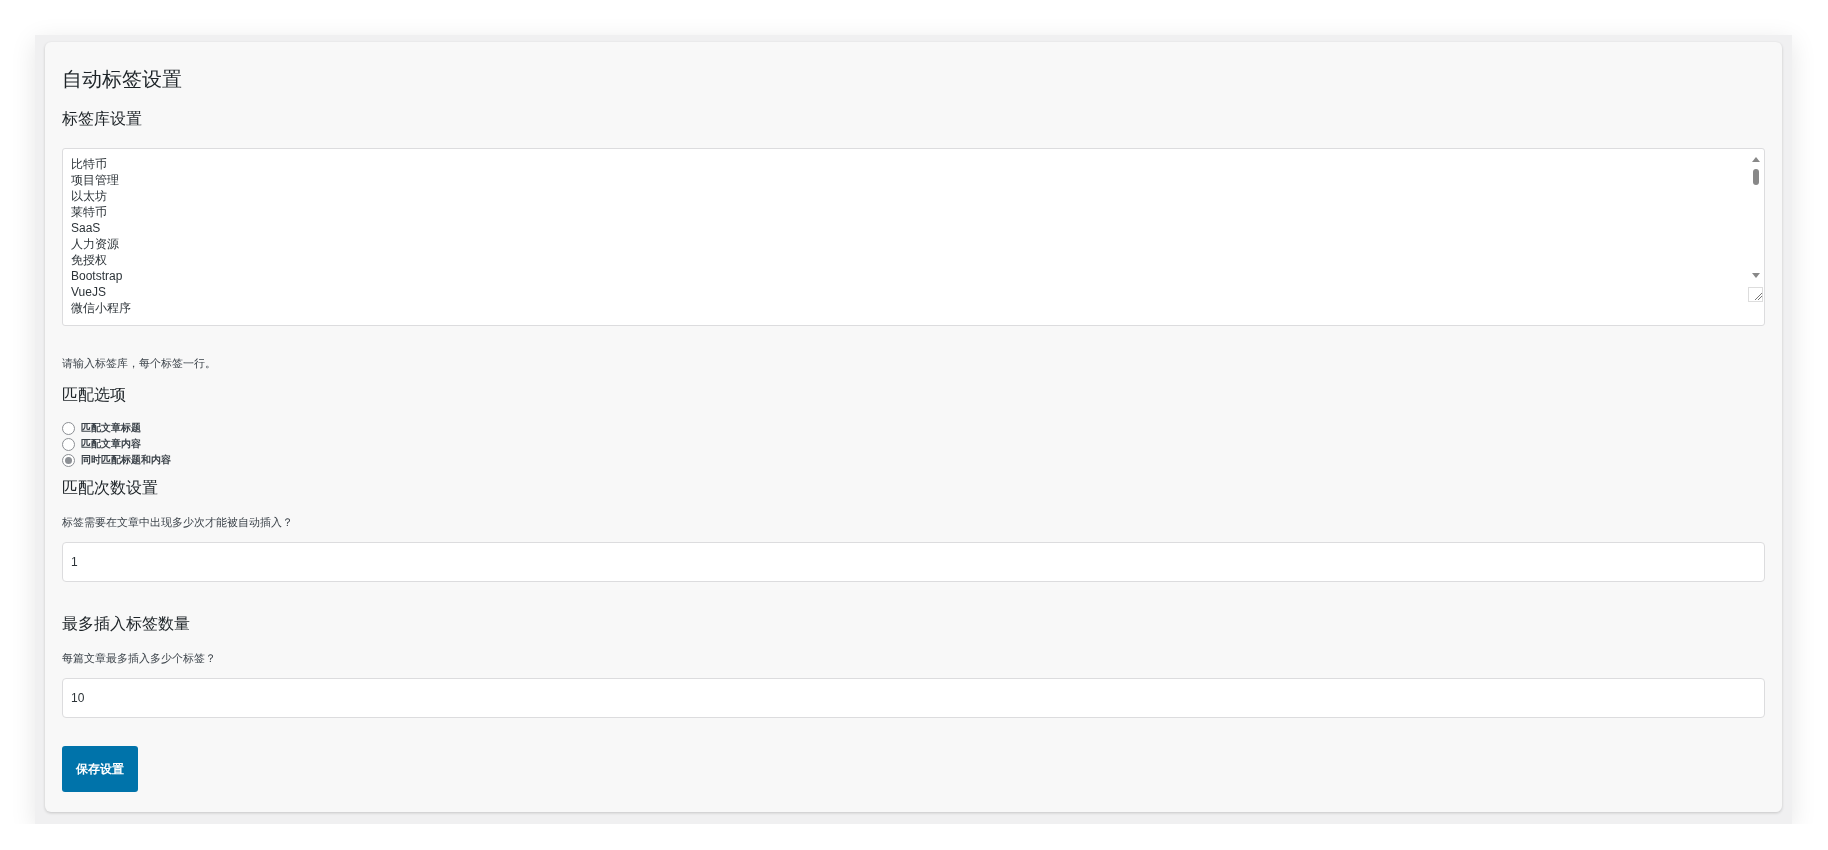 The height and width of the screenshot is (850, 1828). I want to click on tag-line: 莱特币, so click(89, 212).